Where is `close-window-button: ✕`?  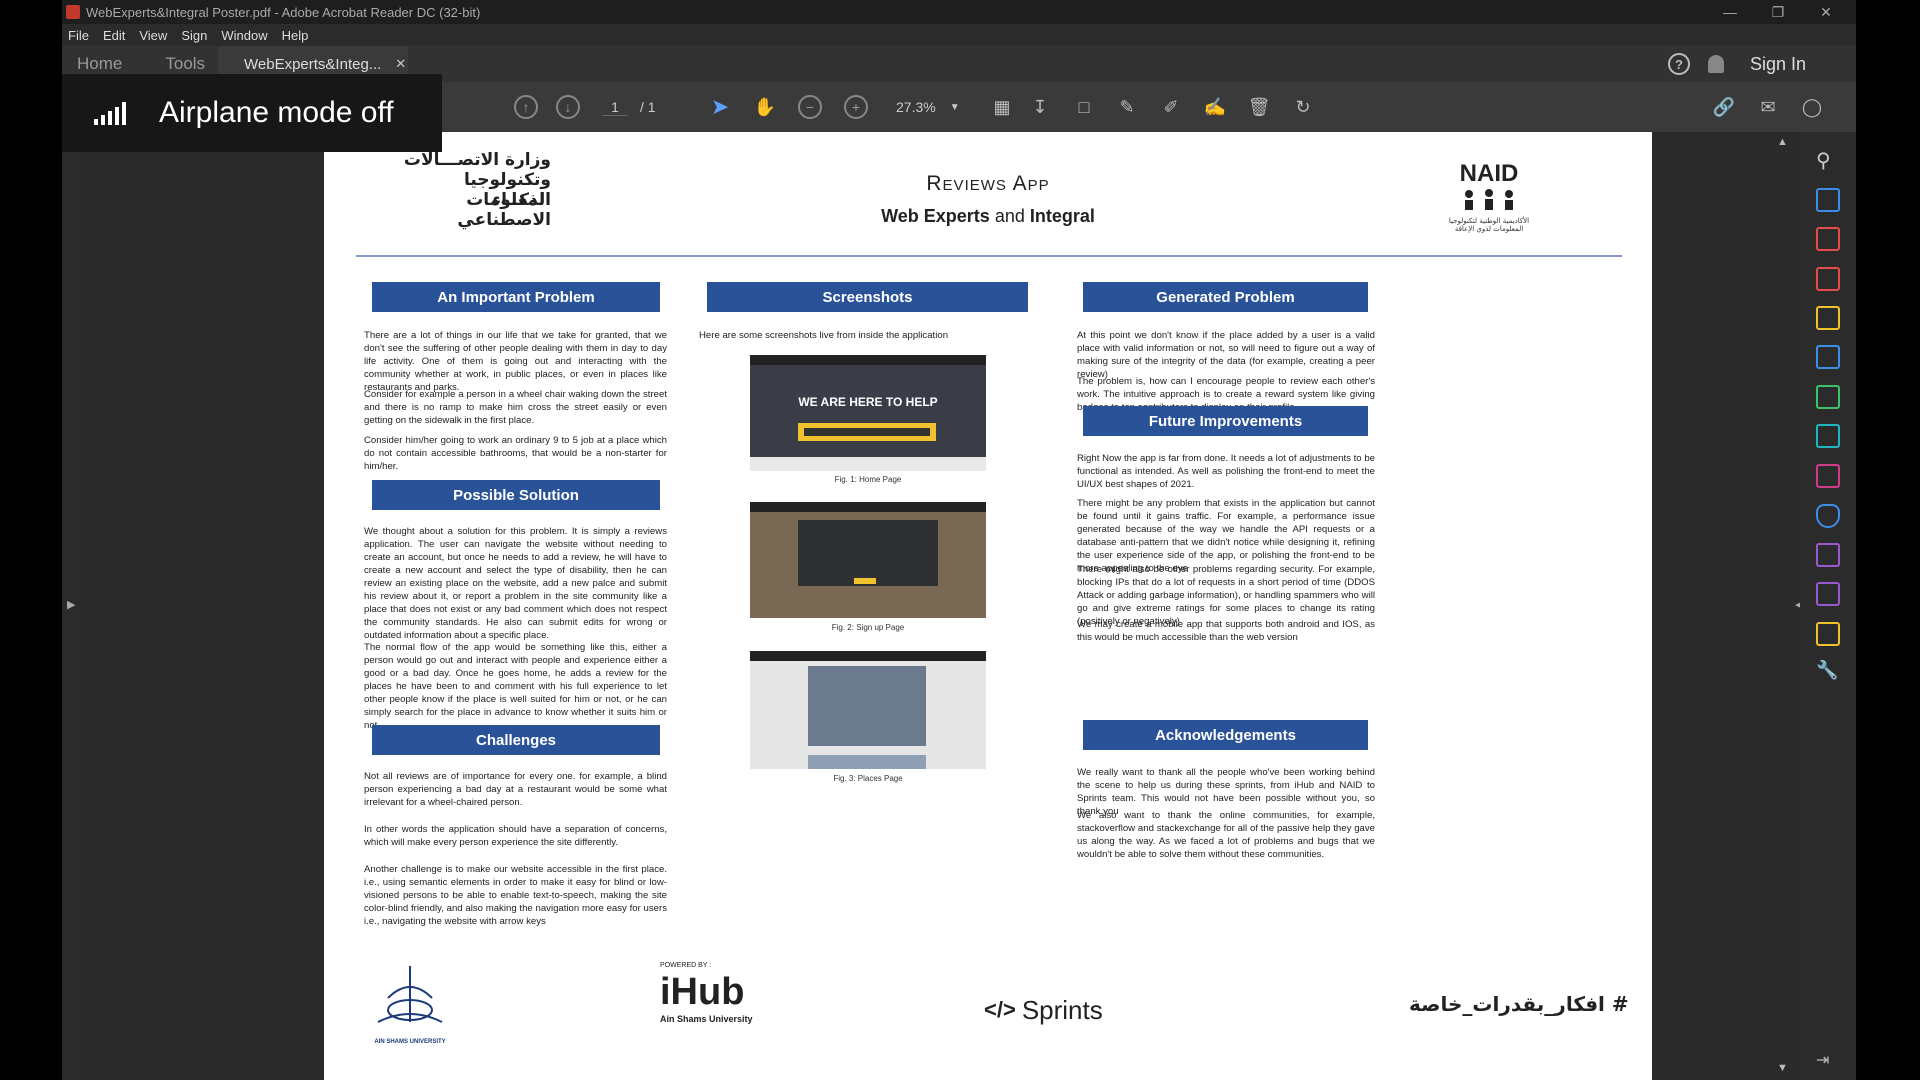
close-window-button: ✕ is located at coordinates (1826, 12).